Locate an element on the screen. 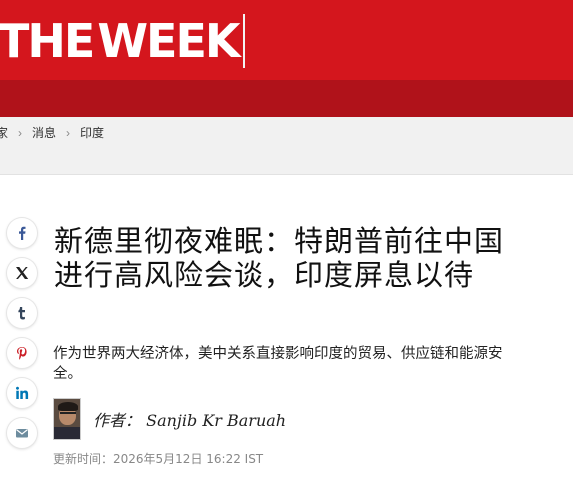 The width and height of the screenshot is (573, 477). x-twitter-icon is located at coordinates (22, 273).